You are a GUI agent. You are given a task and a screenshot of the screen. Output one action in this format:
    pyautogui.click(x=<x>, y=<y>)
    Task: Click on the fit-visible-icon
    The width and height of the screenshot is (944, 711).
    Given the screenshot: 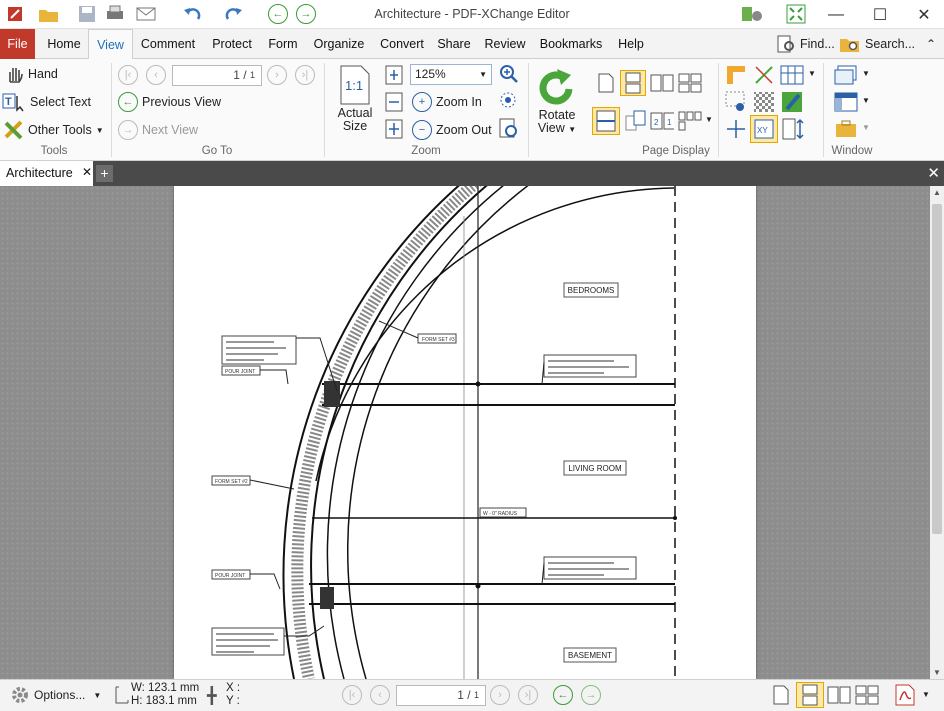 What is the action you would take?
    pyautogui.click(x=394, y=129)
    